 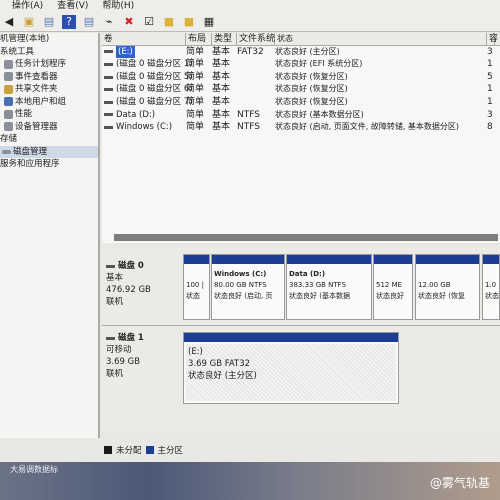 What do you see at coordinates (154, 64) in the screenshot?
I see `volume-name: (磁盘 0 磁盘分区 1)` at bounding box center [154, 64].